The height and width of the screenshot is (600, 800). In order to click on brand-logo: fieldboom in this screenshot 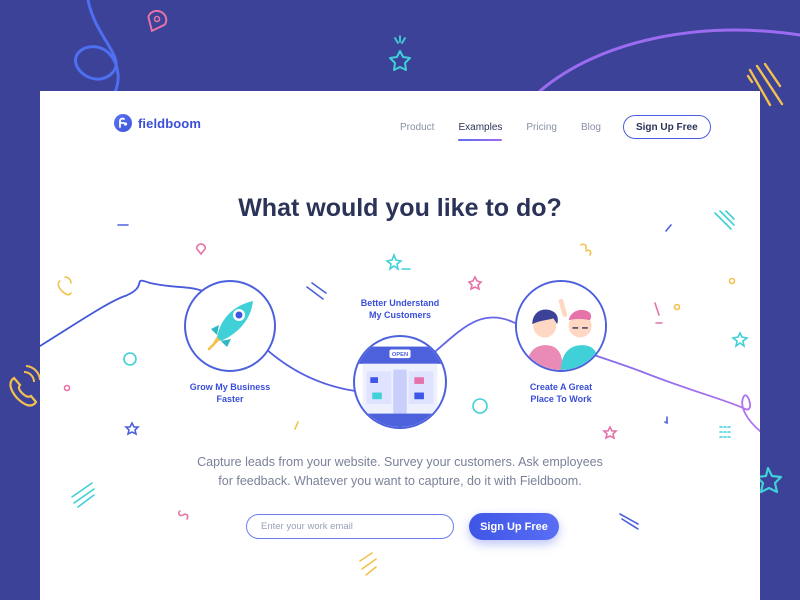, I will do `click(157, 123)`.